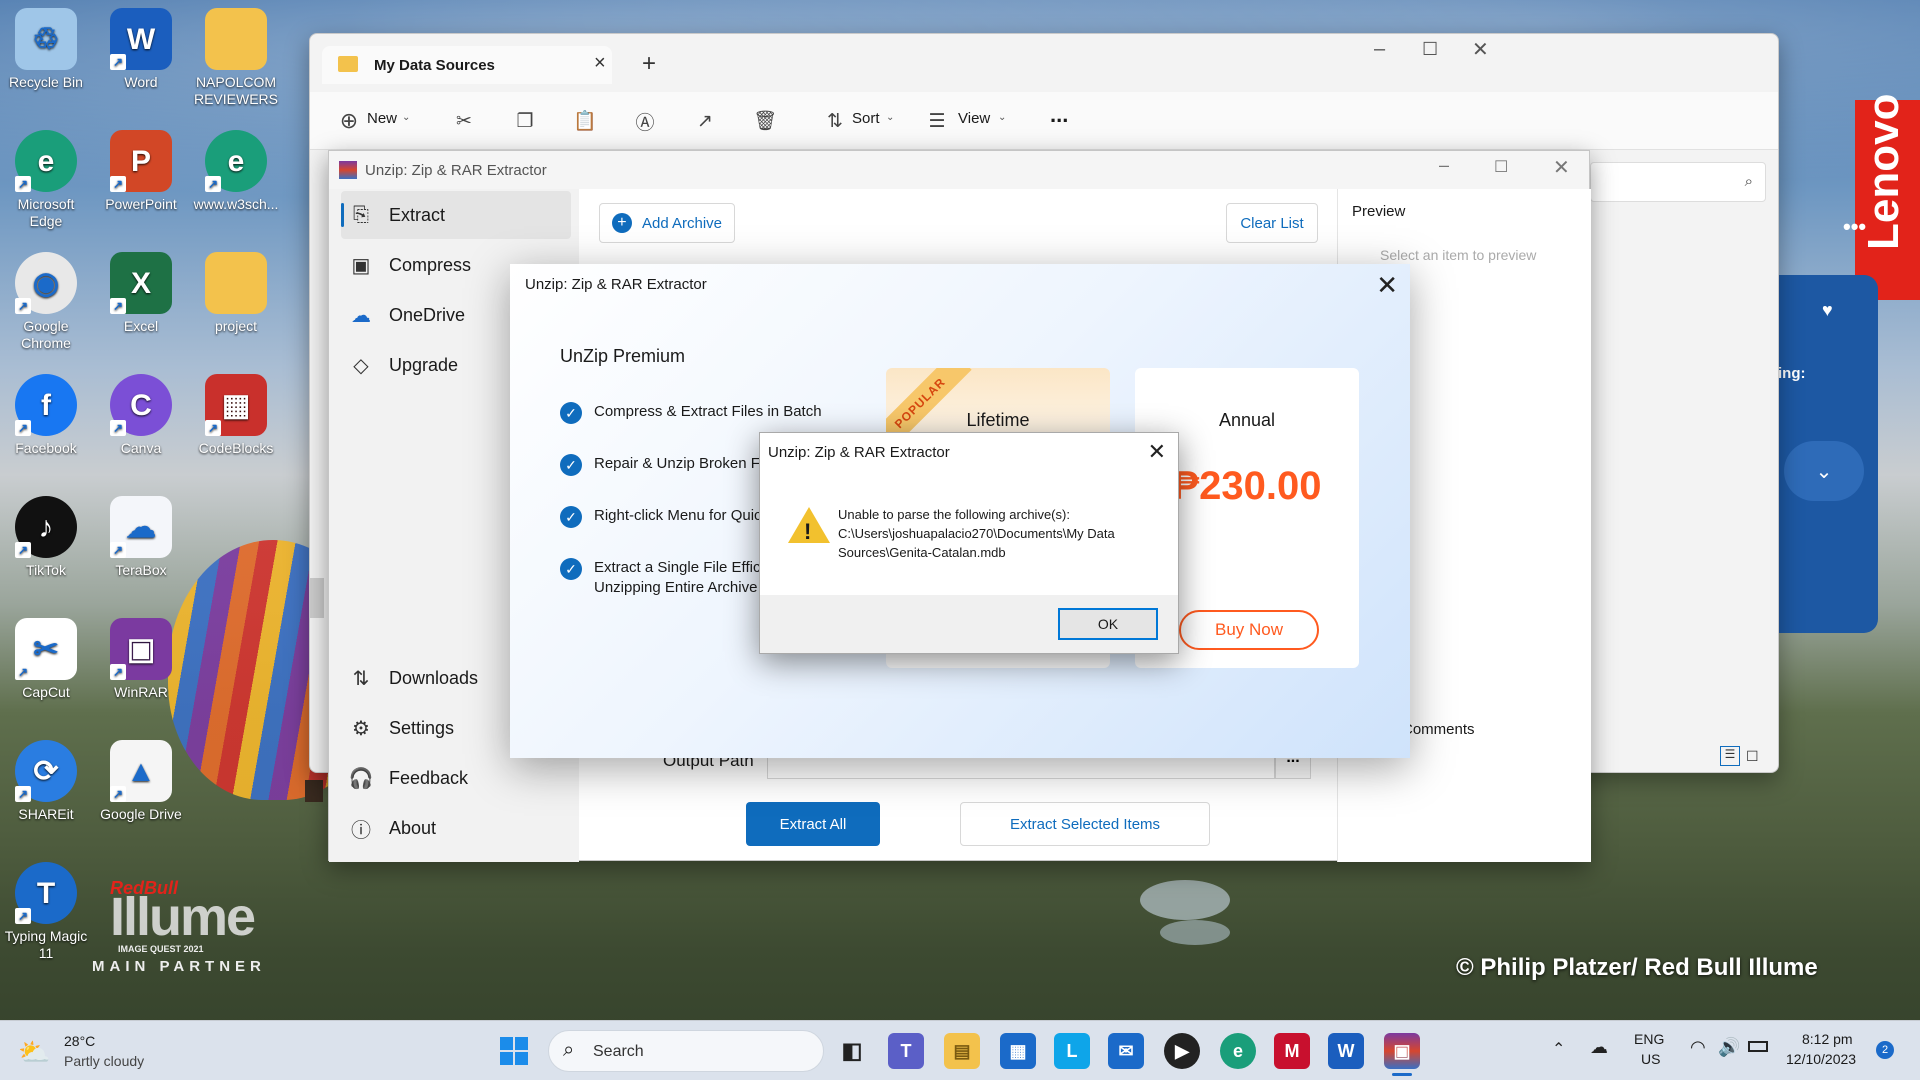 The height and width of the screenshot is (1080, 1920). What do you see at coordinates (571, 465) in the screenshot?
I see `check-icon: ✓` at bounding box center [571, 465].